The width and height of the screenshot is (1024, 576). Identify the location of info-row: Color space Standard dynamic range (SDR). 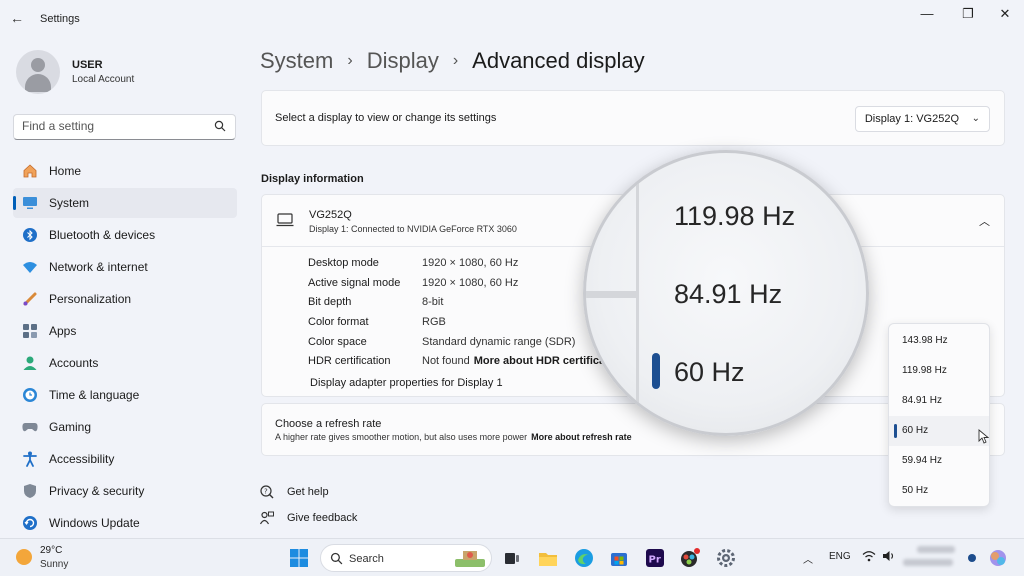
(456, 346).